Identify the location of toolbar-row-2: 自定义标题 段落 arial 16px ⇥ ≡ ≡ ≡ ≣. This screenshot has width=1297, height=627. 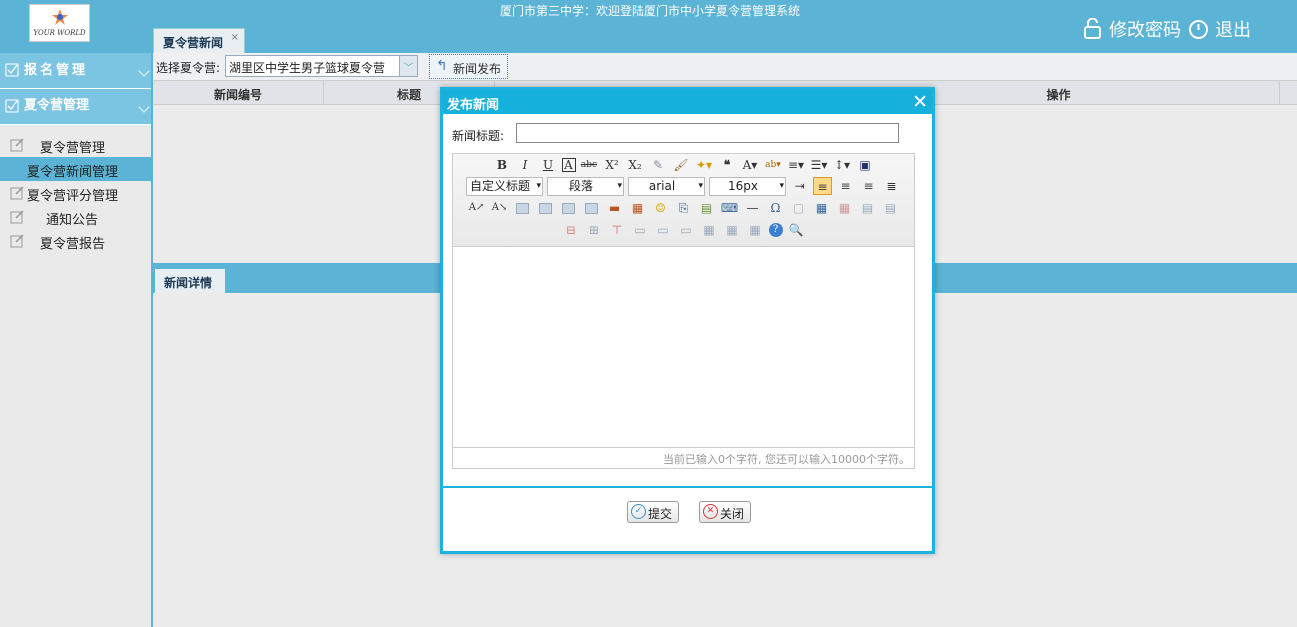
(683, 186).